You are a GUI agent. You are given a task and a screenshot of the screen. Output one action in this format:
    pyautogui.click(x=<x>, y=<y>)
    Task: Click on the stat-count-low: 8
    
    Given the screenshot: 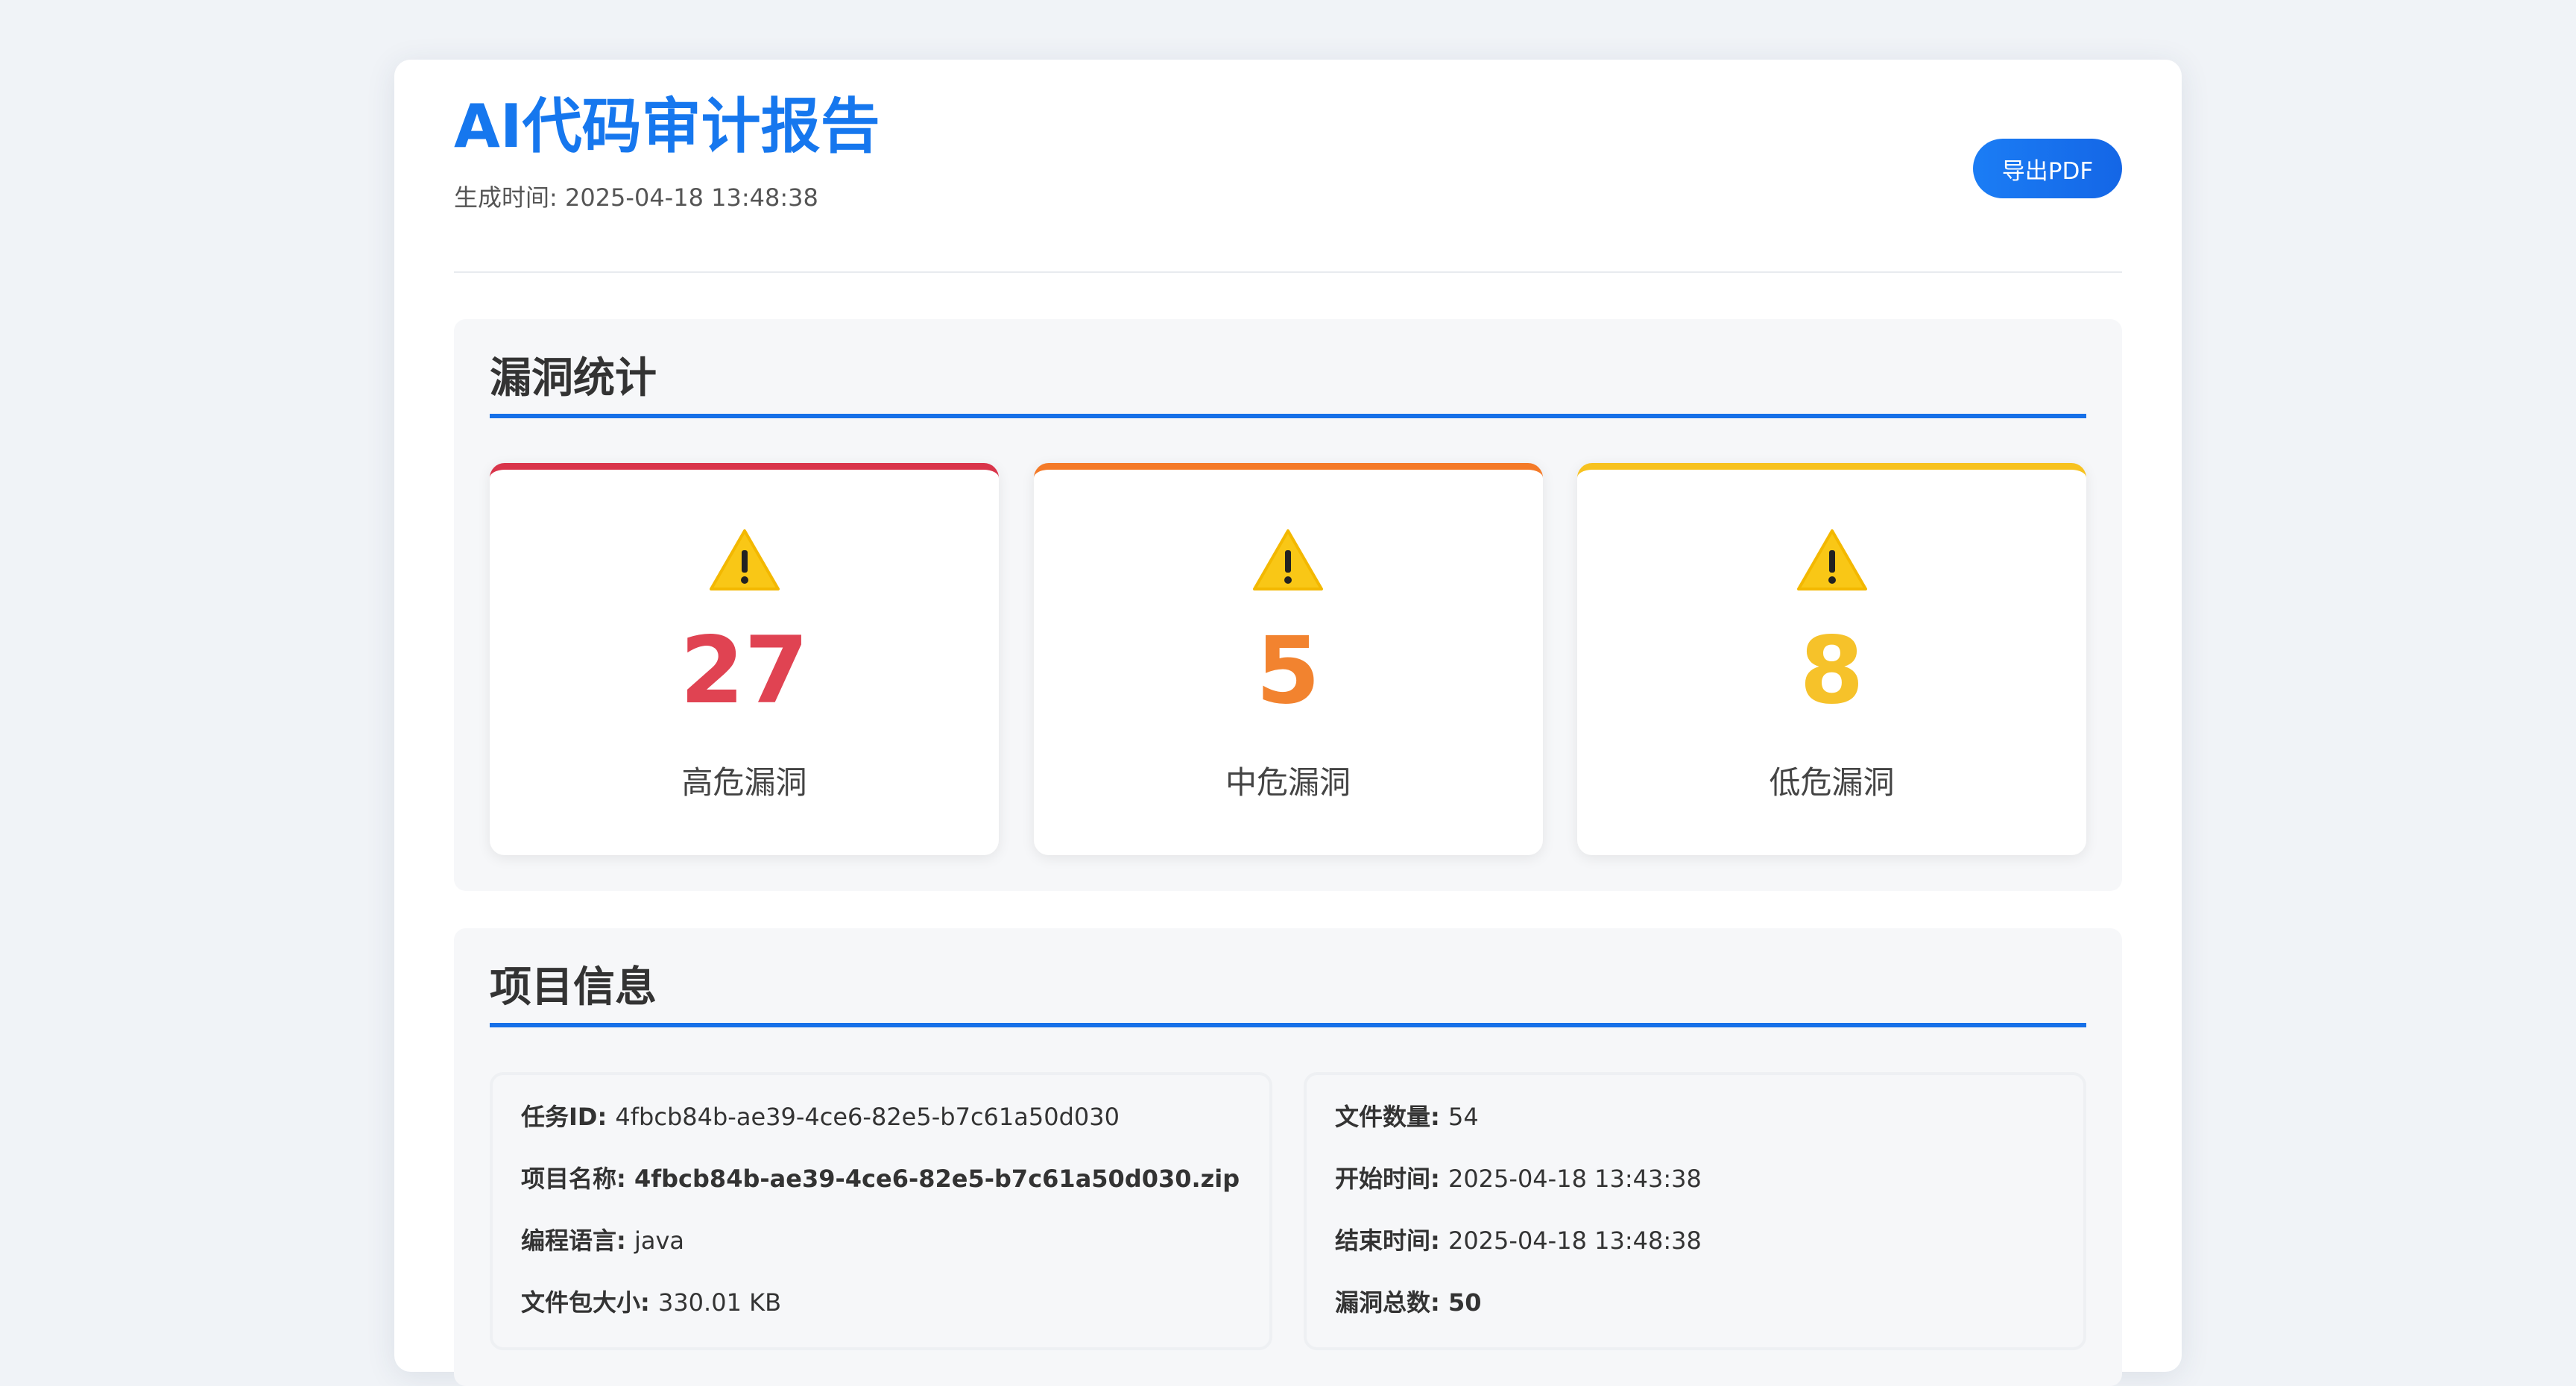 What is the action you would take?
    pyautogui.click(x=1831, y=671)
    